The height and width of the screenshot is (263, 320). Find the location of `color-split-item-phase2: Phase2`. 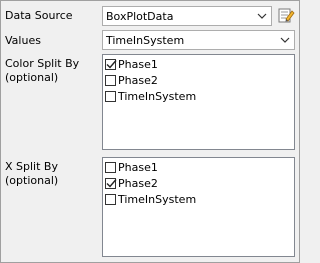

color-split-item-phase2: Phase2 is located at coordinates (131, 80).